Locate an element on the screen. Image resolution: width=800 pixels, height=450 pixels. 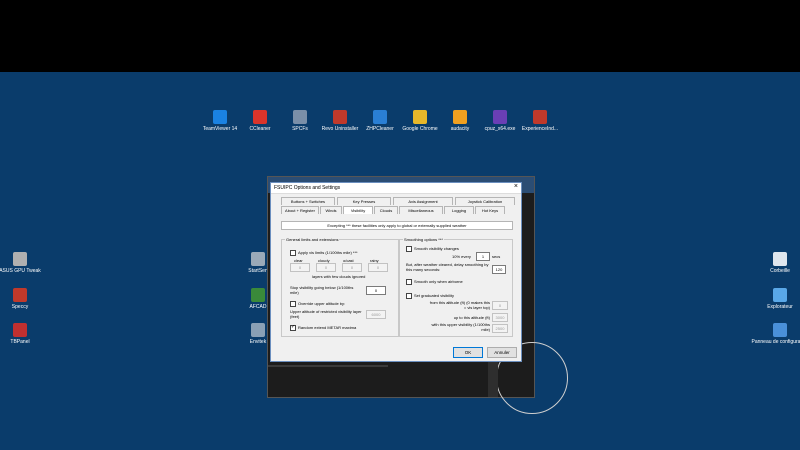
startsen-icon is located at coordinates (258, 259).